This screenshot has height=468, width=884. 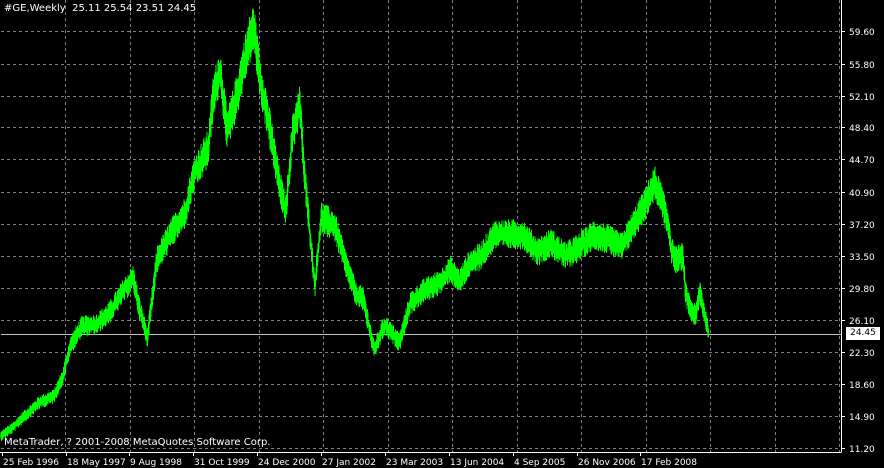 I want to click on y-tick-label: 52.10, so click(x=862, y=98).